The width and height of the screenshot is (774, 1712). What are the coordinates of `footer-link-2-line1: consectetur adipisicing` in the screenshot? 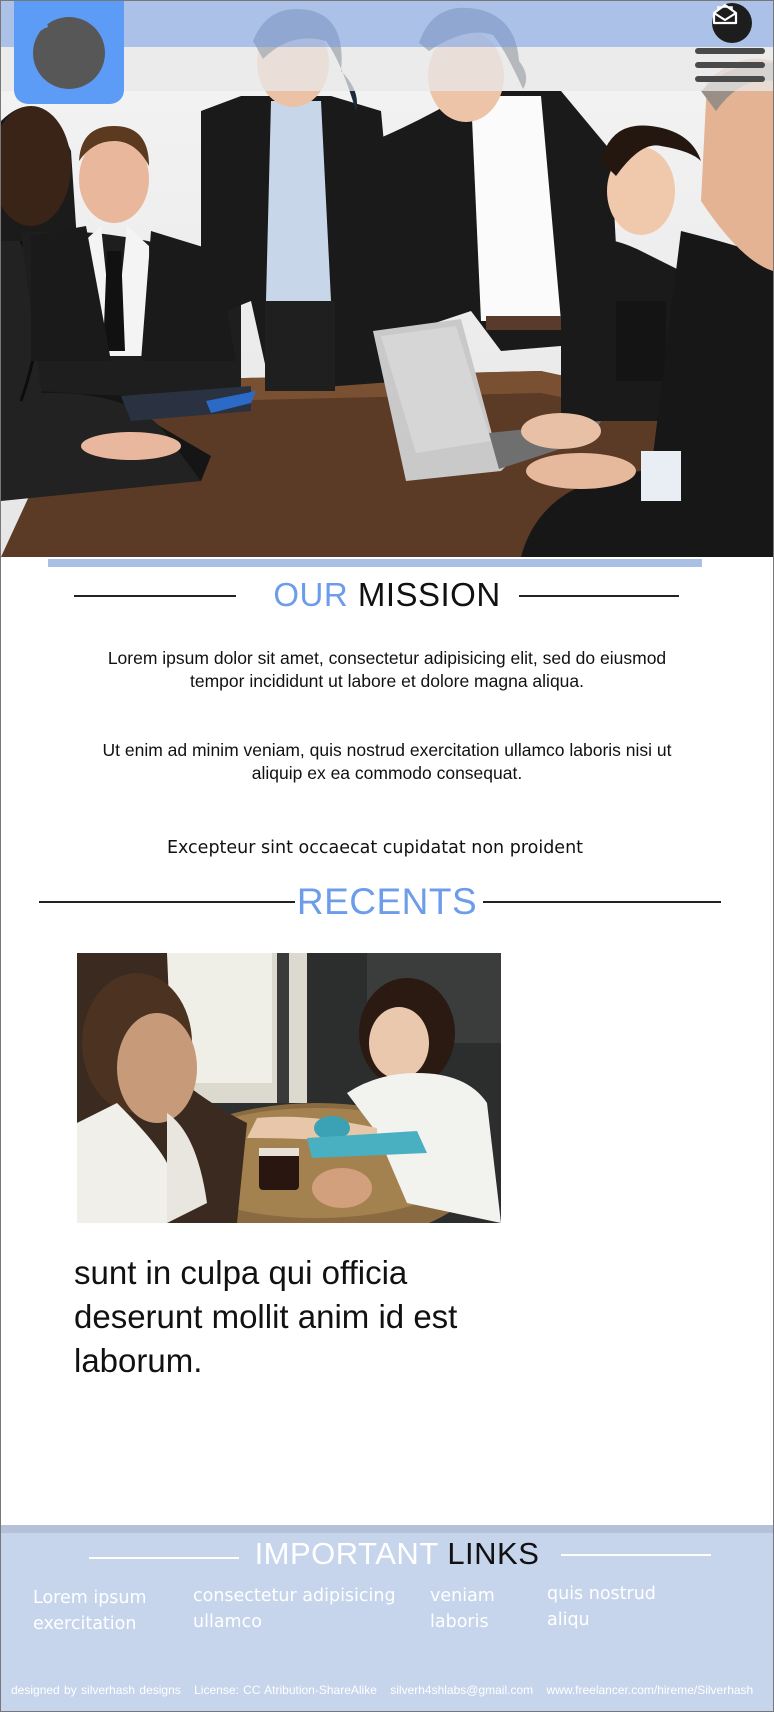 It's located at (294, 1596).